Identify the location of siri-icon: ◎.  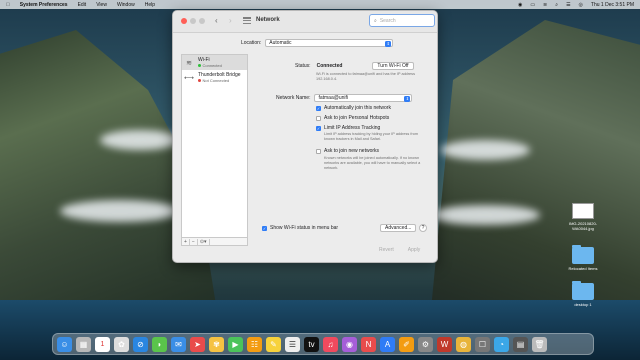
(581, 5).